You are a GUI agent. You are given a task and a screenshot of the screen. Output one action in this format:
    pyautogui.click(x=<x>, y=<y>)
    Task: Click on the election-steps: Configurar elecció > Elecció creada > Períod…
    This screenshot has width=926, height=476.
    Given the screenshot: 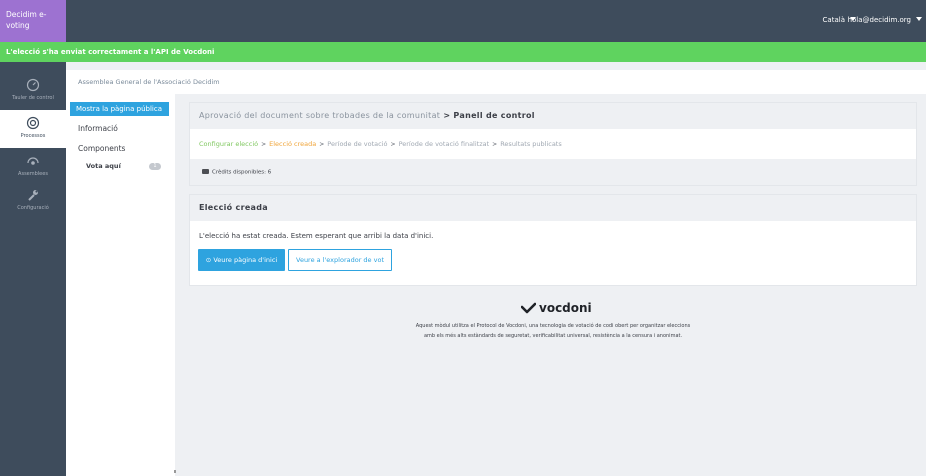 What is the action you would take?
    pyautogui.click(x=553, y=144)
    